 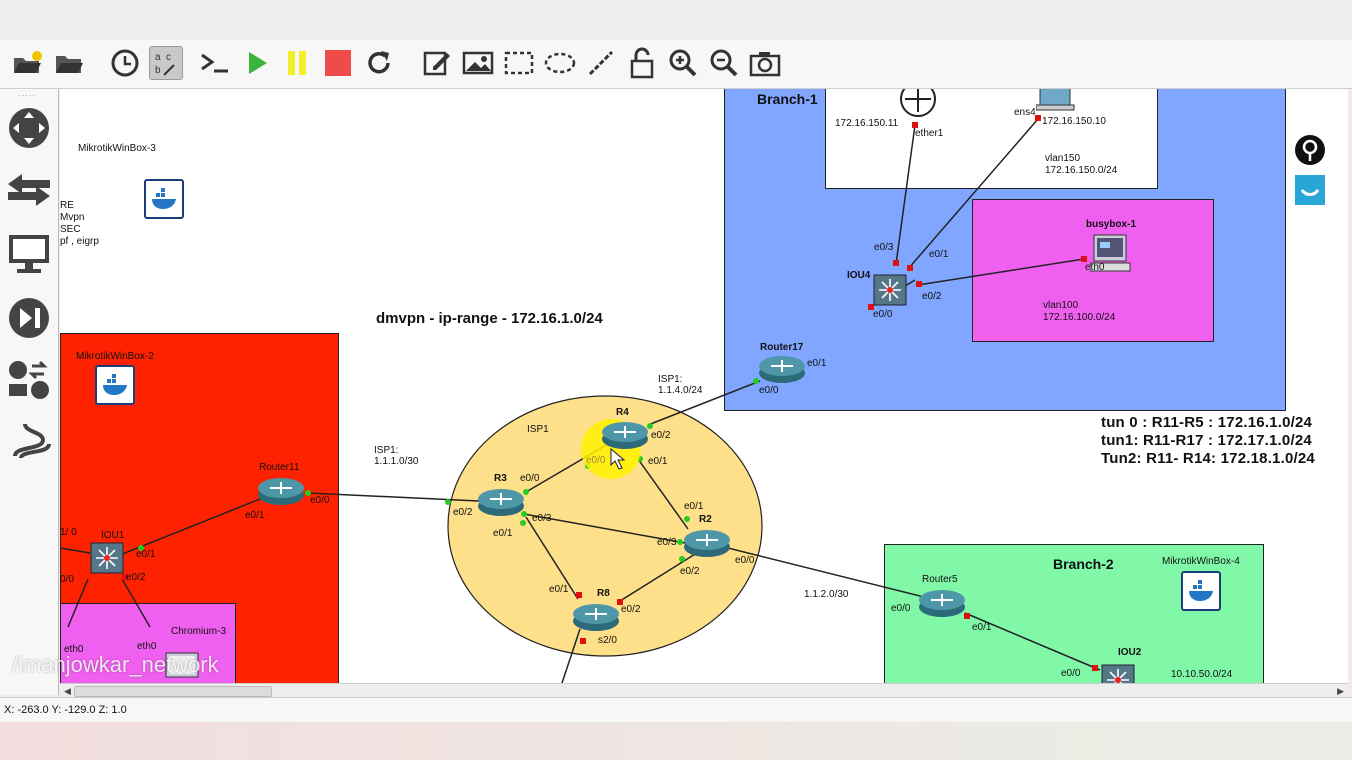 What do you see at coordinates (338, 63) in the screenshot?
I see `stop-icon` at bounding box center [338, 63].